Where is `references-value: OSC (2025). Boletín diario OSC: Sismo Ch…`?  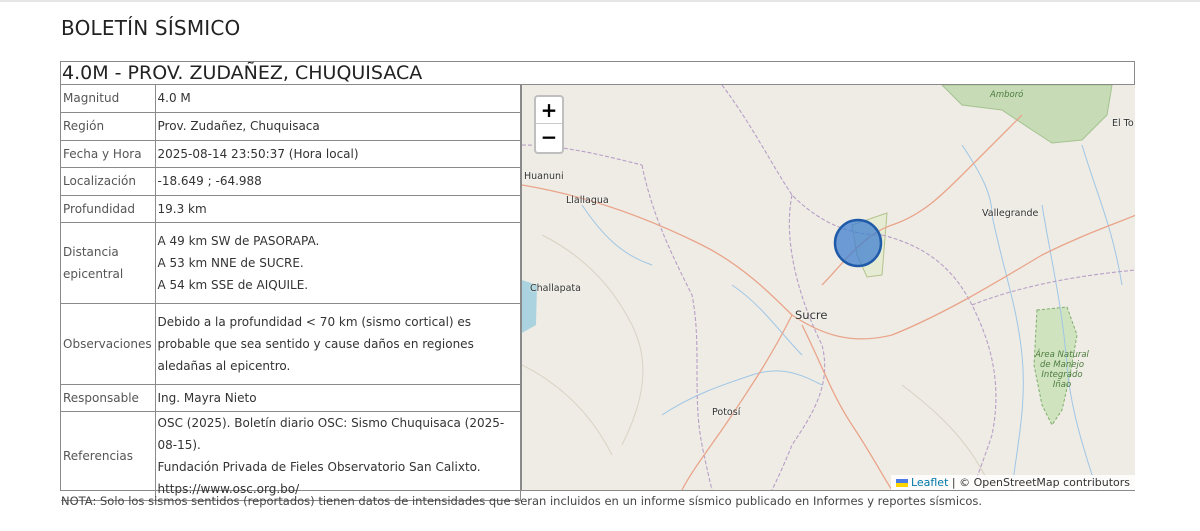
references-value: OSC (2025). Boletín diario OSC: Sismo Ch… is located at coordinates (337, 455).